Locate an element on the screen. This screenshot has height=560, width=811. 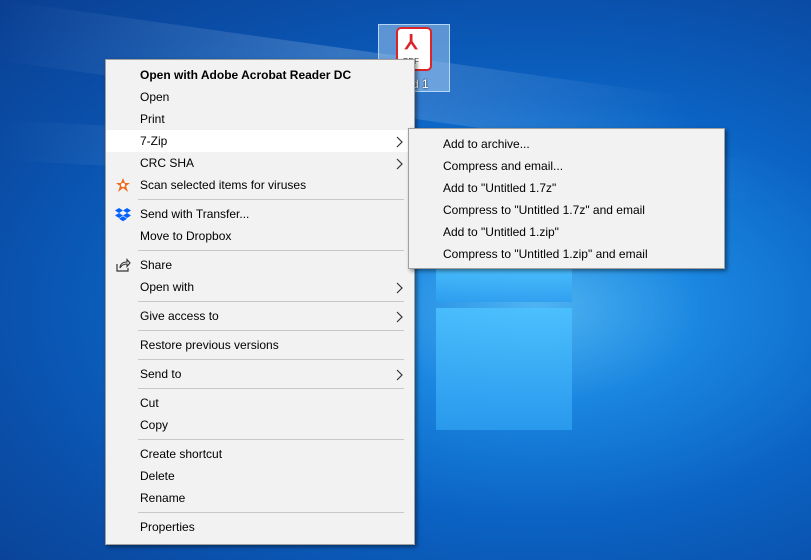
menu-item-label: Cut is located at coordinates (149, 403).